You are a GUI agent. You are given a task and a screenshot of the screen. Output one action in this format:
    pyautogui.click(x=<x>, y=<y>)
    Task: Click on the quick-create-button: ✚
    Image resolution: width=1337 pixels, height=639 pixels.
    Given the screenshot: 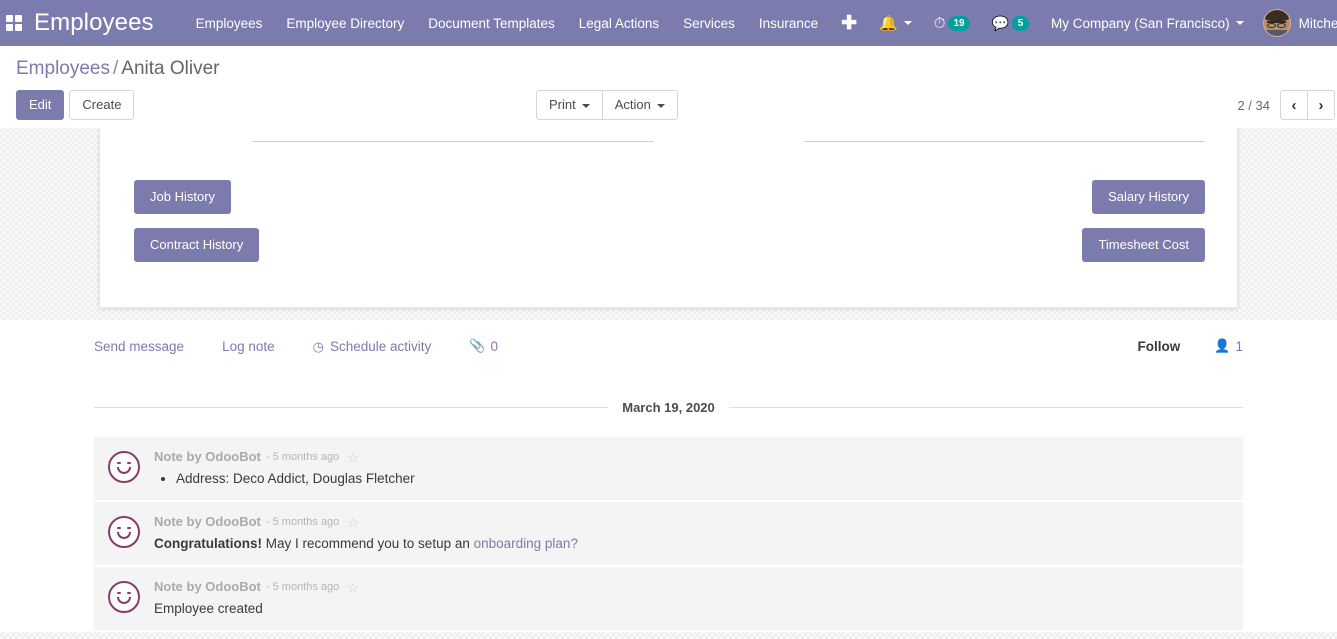 What is the action you would take?
    pyautogui.click(x=849, y=23)
    